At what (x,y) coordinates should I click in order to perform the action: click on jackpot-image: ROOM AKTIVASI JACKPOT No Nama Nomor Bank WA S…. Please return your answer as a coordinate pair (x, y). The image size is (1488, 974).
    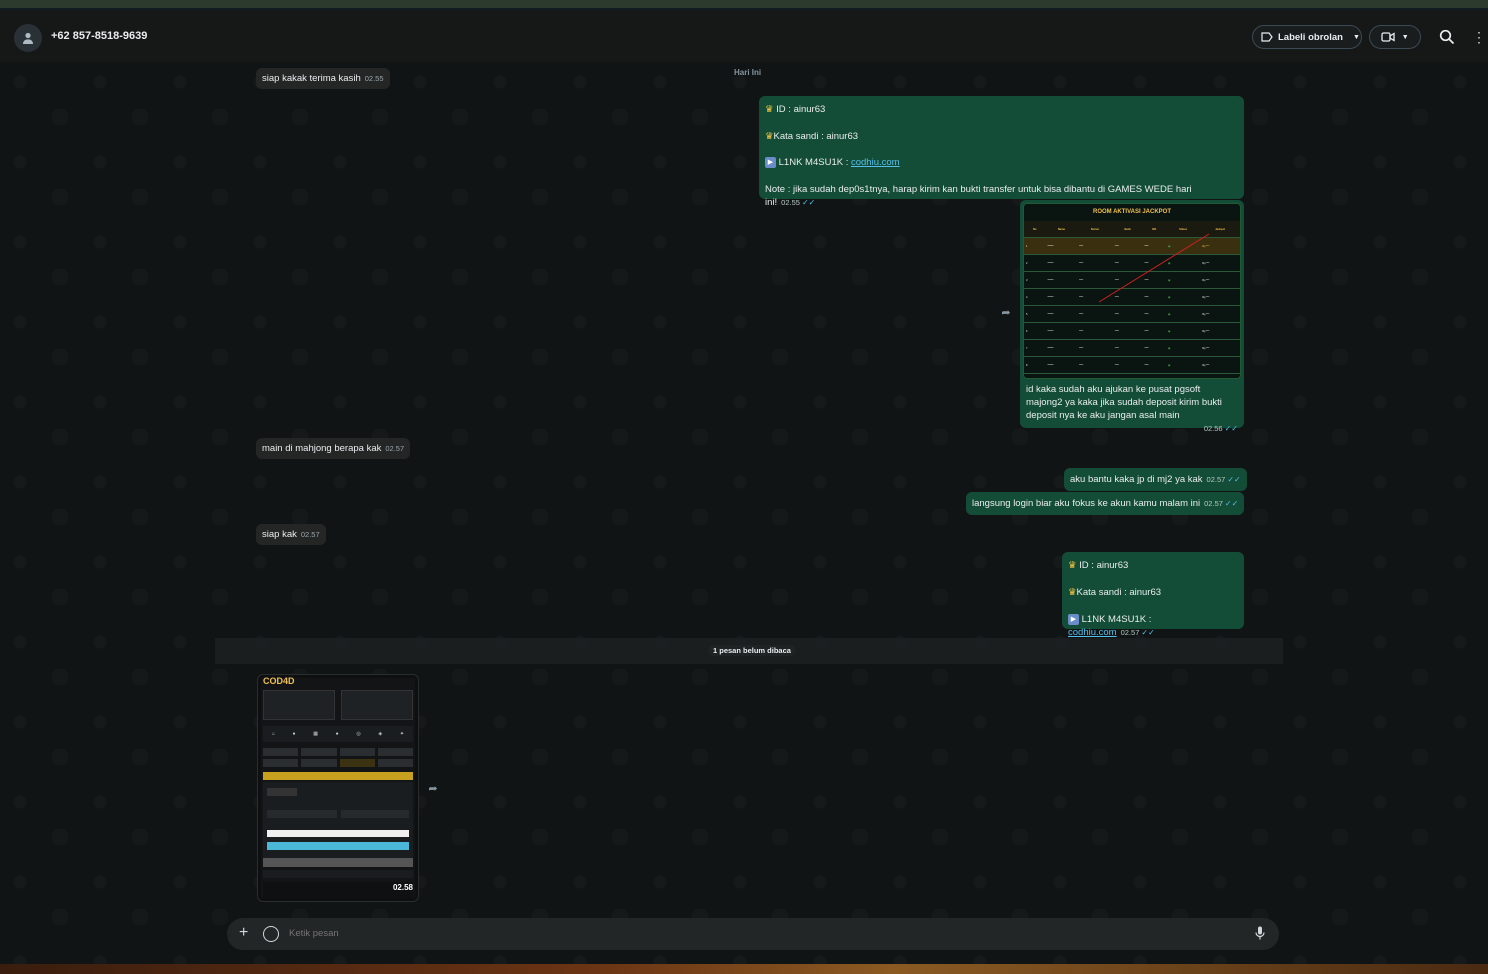
    Looking at the image, I should click on (1132, 291).